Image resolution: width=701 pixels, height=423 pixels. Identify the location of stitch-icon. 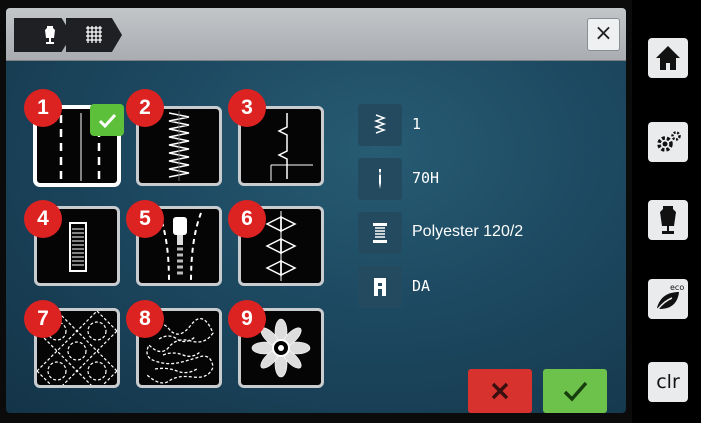
(380, 125).